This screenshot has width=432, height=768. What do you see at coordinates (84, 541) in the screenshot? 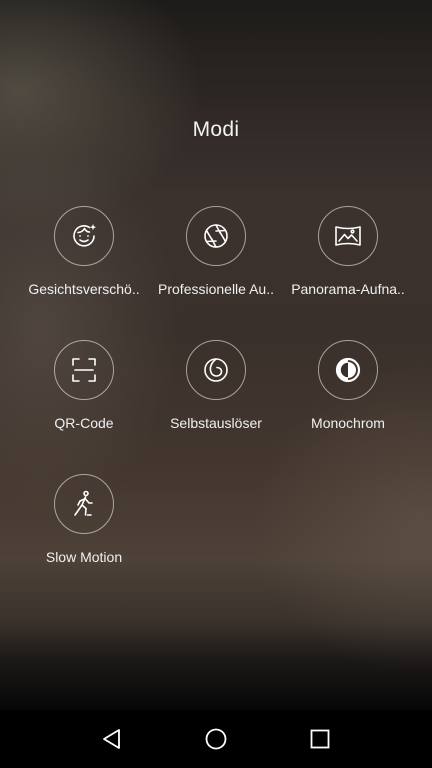
I see `mode-slow-motion: Slow Motion` at bounding box center [84, 541].